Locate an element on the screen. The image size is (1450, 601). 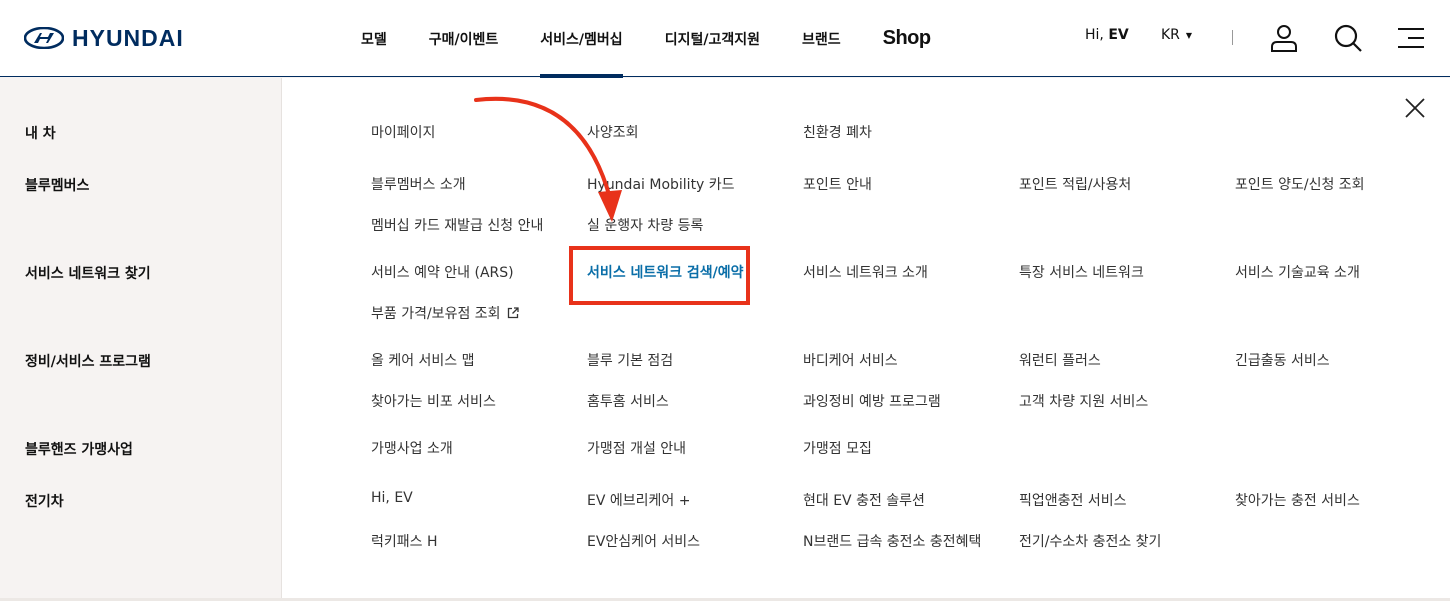
nav-brand: 브랜드 is located at coordinates (821, 38).